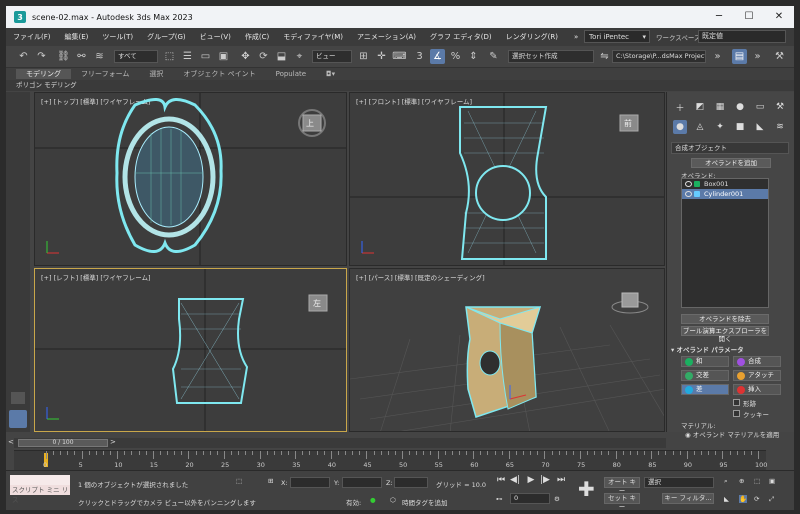 Image resolution: width=800 pixels, height=514 pixels. What do you see at coordinates (725, 319) in the screenshot?
I see `remove-operand-button: オペランドを除去` at bounding box center [725, 319].